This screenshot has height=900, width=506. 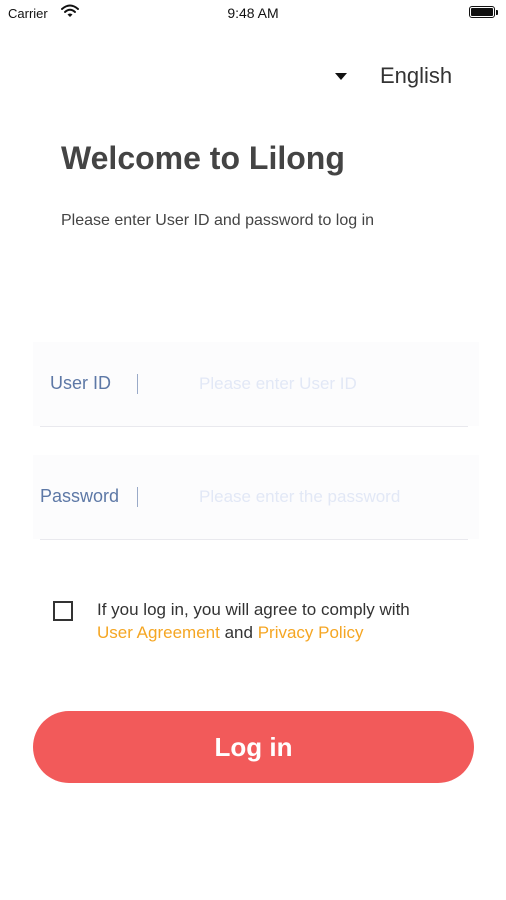 I want to click on password-separator, so click(x=137, y=497).